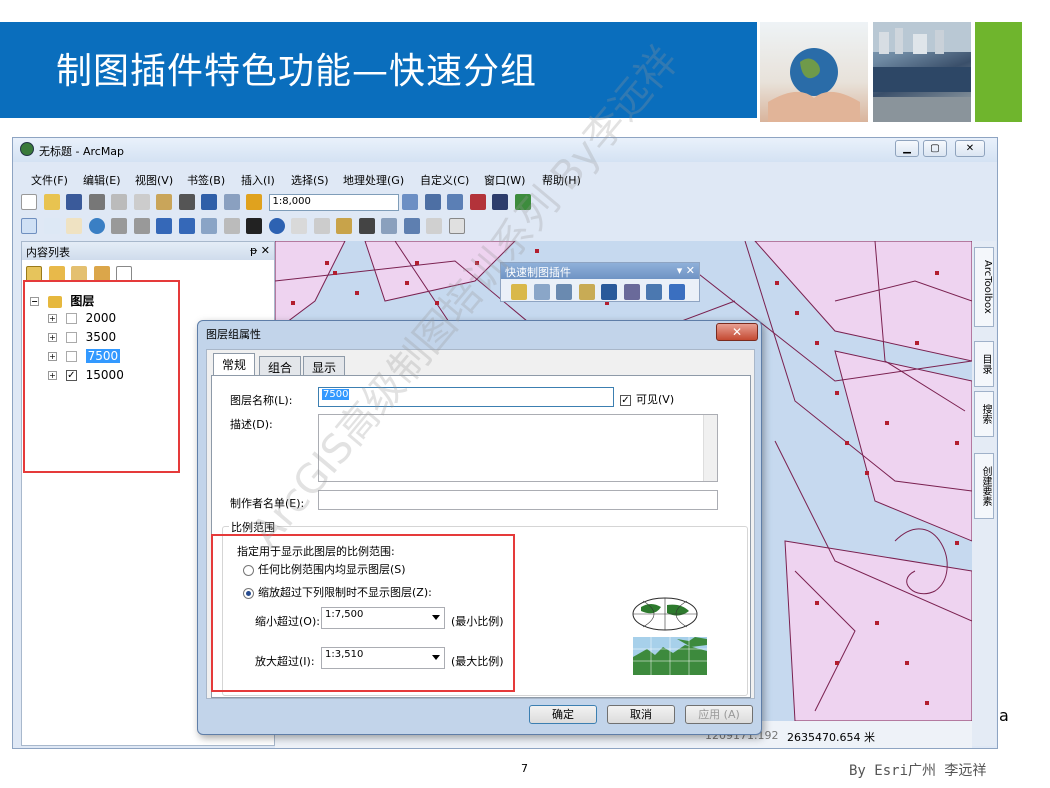 The image size is (1050, 788). I want to click on scale-range-highlight-box, so click(363, 613).